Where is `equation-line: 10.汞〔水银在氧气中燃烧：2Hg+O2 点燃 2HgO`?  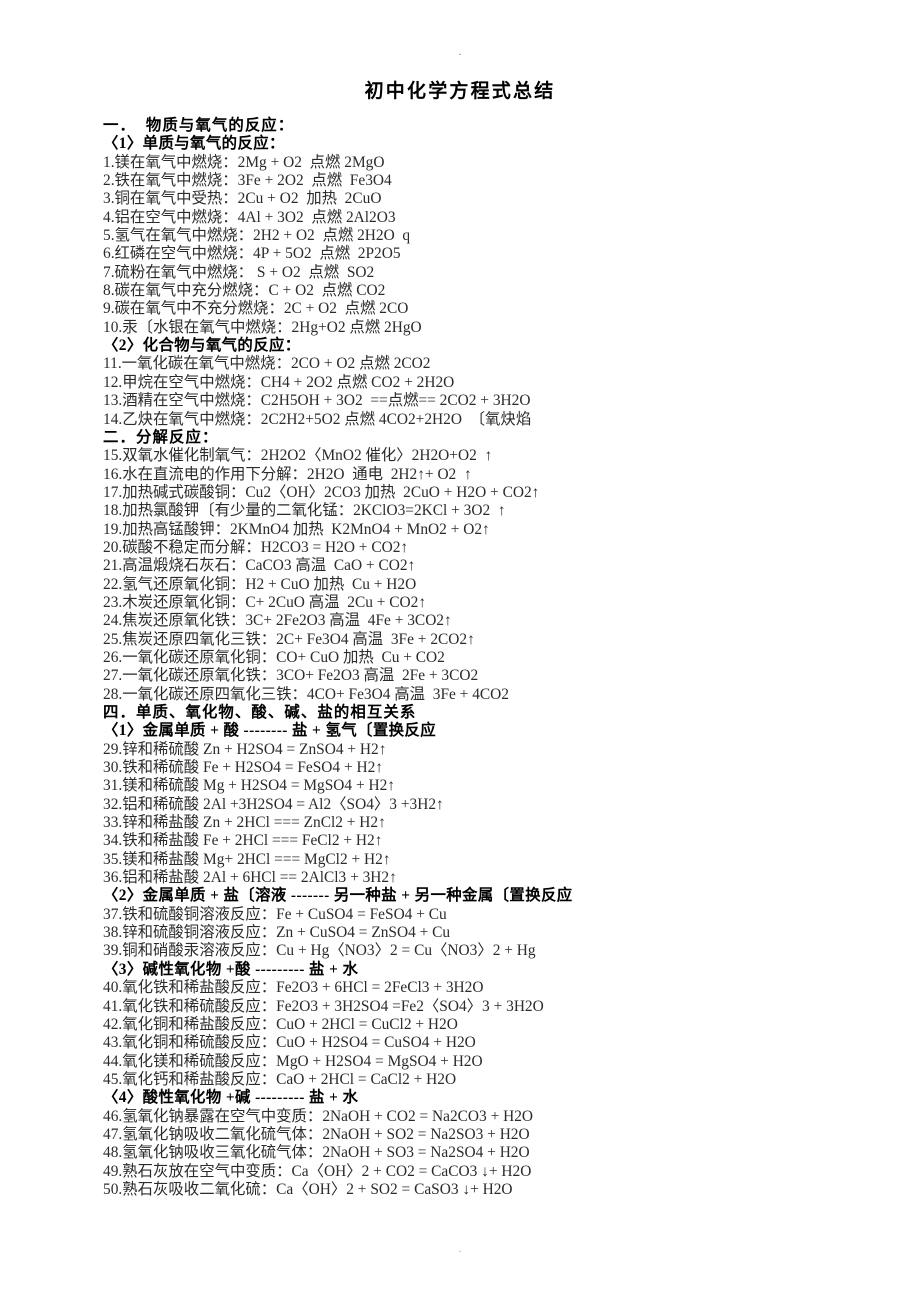
equation-line: 10.汞〔水银在氧气中燃烧：2Hg+O2 点燃 2HgO is located at coordinates (262, 327).